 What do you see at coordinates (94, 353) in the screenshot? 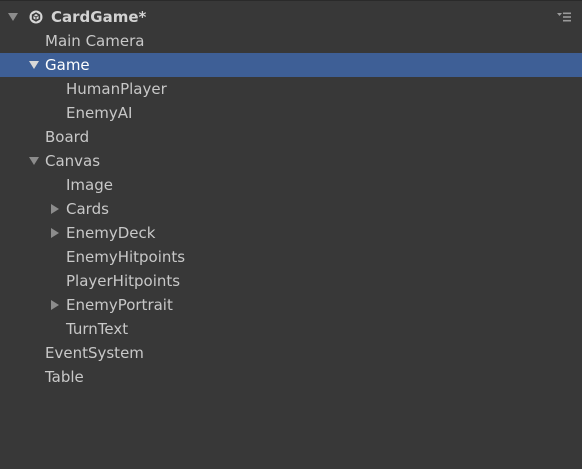
I see `item-label: EventSystem` at bounding box center [94, 353].